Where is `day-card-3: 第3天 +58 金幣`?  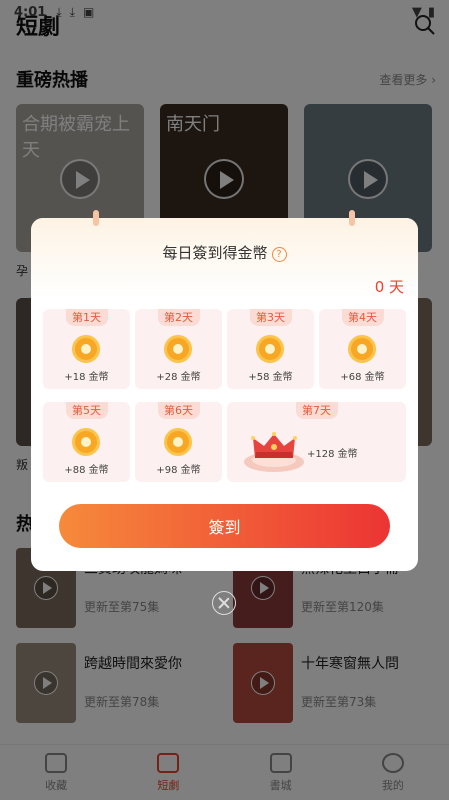
day-card-3: 第3天 +58 金幣 is located at coordinates (270, 349).